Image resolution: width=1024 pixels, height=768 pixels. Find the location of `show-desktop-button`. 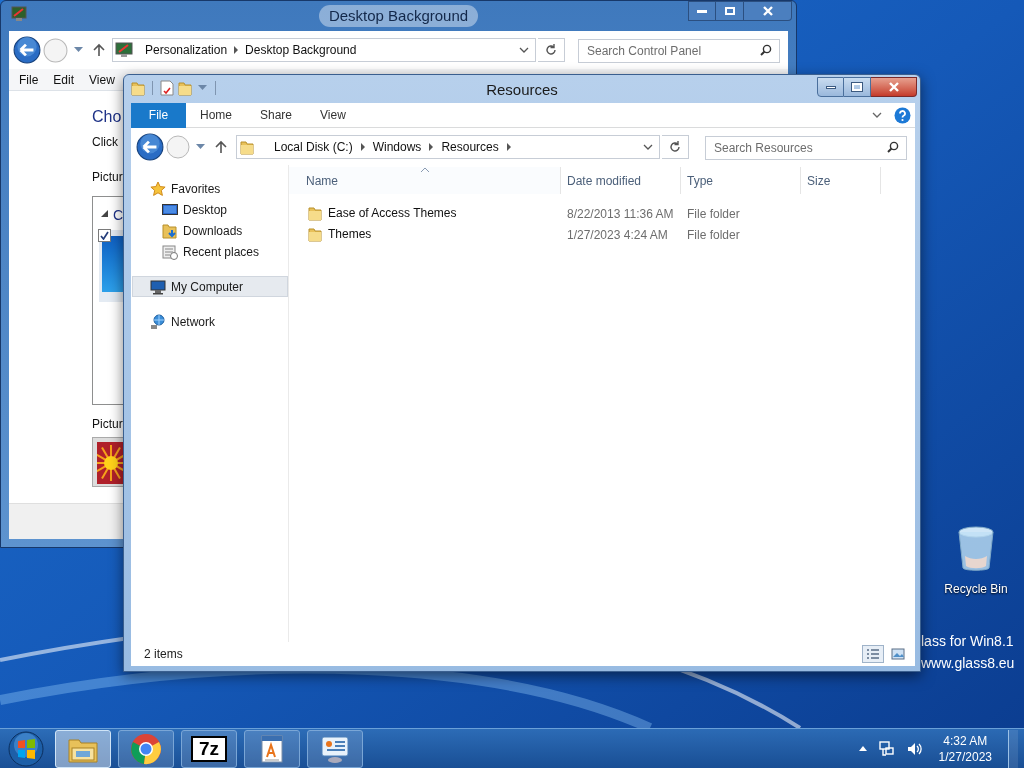

show-desktop-button is located at coordinates (1013, 748).